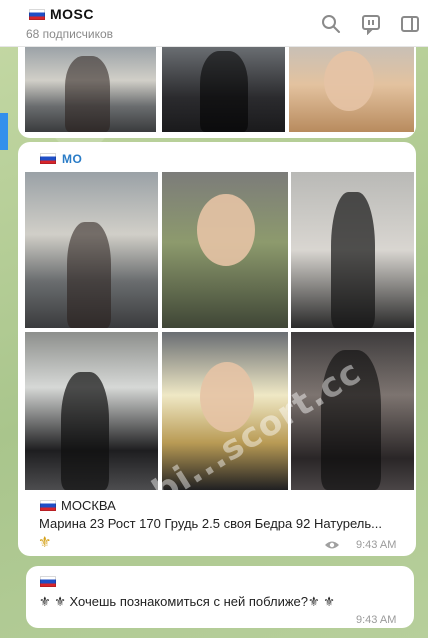 This screenshot has width=428, height=638. Describe the element at coordinates (376, 620) in the screenshot. I see `message-time: 9:43 AM` at that location.